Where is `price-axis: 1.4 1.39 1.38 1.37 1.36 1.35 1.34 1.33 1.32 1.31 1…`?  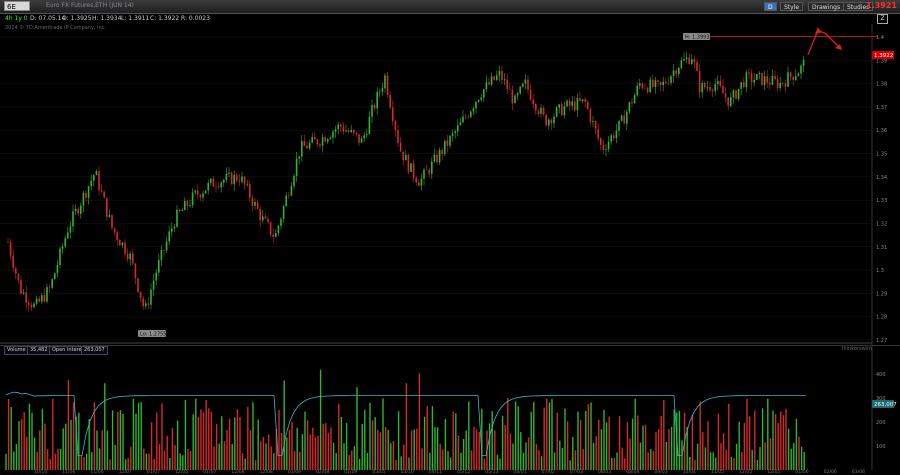 price-axis: 1.4 1.39 1.38 1.37 1.36 1.35 1.34 1.33 1.32 1.31 1… is located at coordinates (881, 189).